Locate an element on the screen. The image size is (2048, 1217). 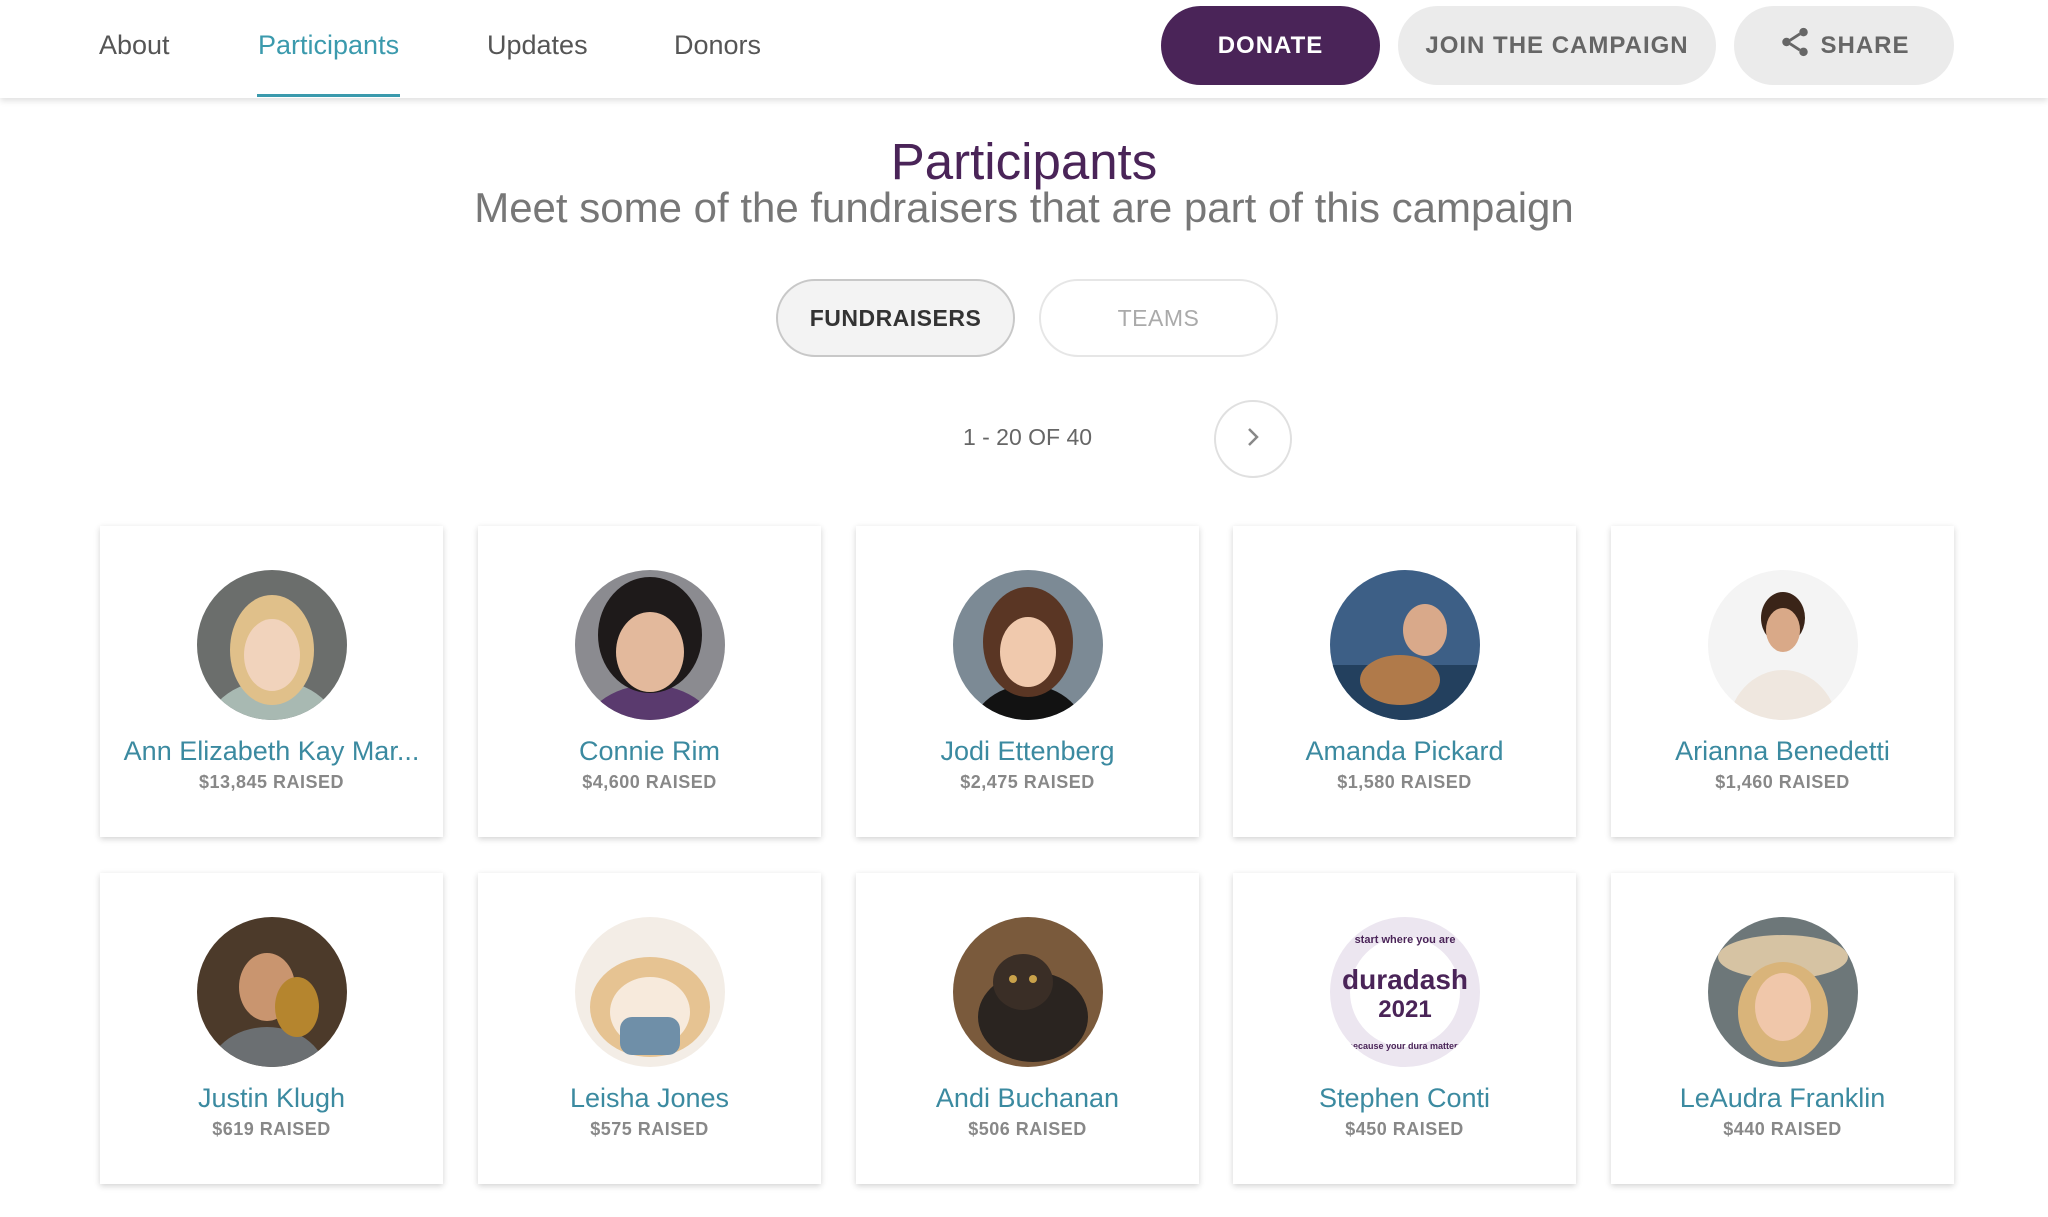
fundraiser-name: Andi Buchanan is located at coordinates (1027, 1098).